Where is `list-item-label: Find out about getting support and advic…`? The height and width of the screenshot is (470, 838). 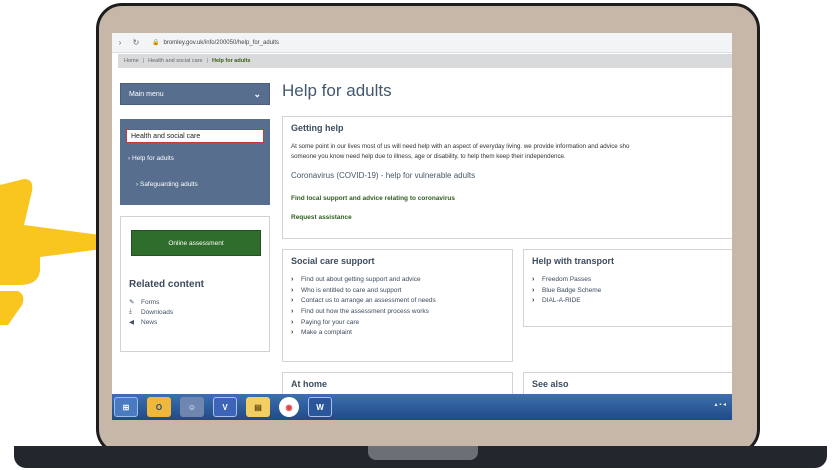
list-item-label: Find out about getting support and advic… is located at coordinates (361, 279).